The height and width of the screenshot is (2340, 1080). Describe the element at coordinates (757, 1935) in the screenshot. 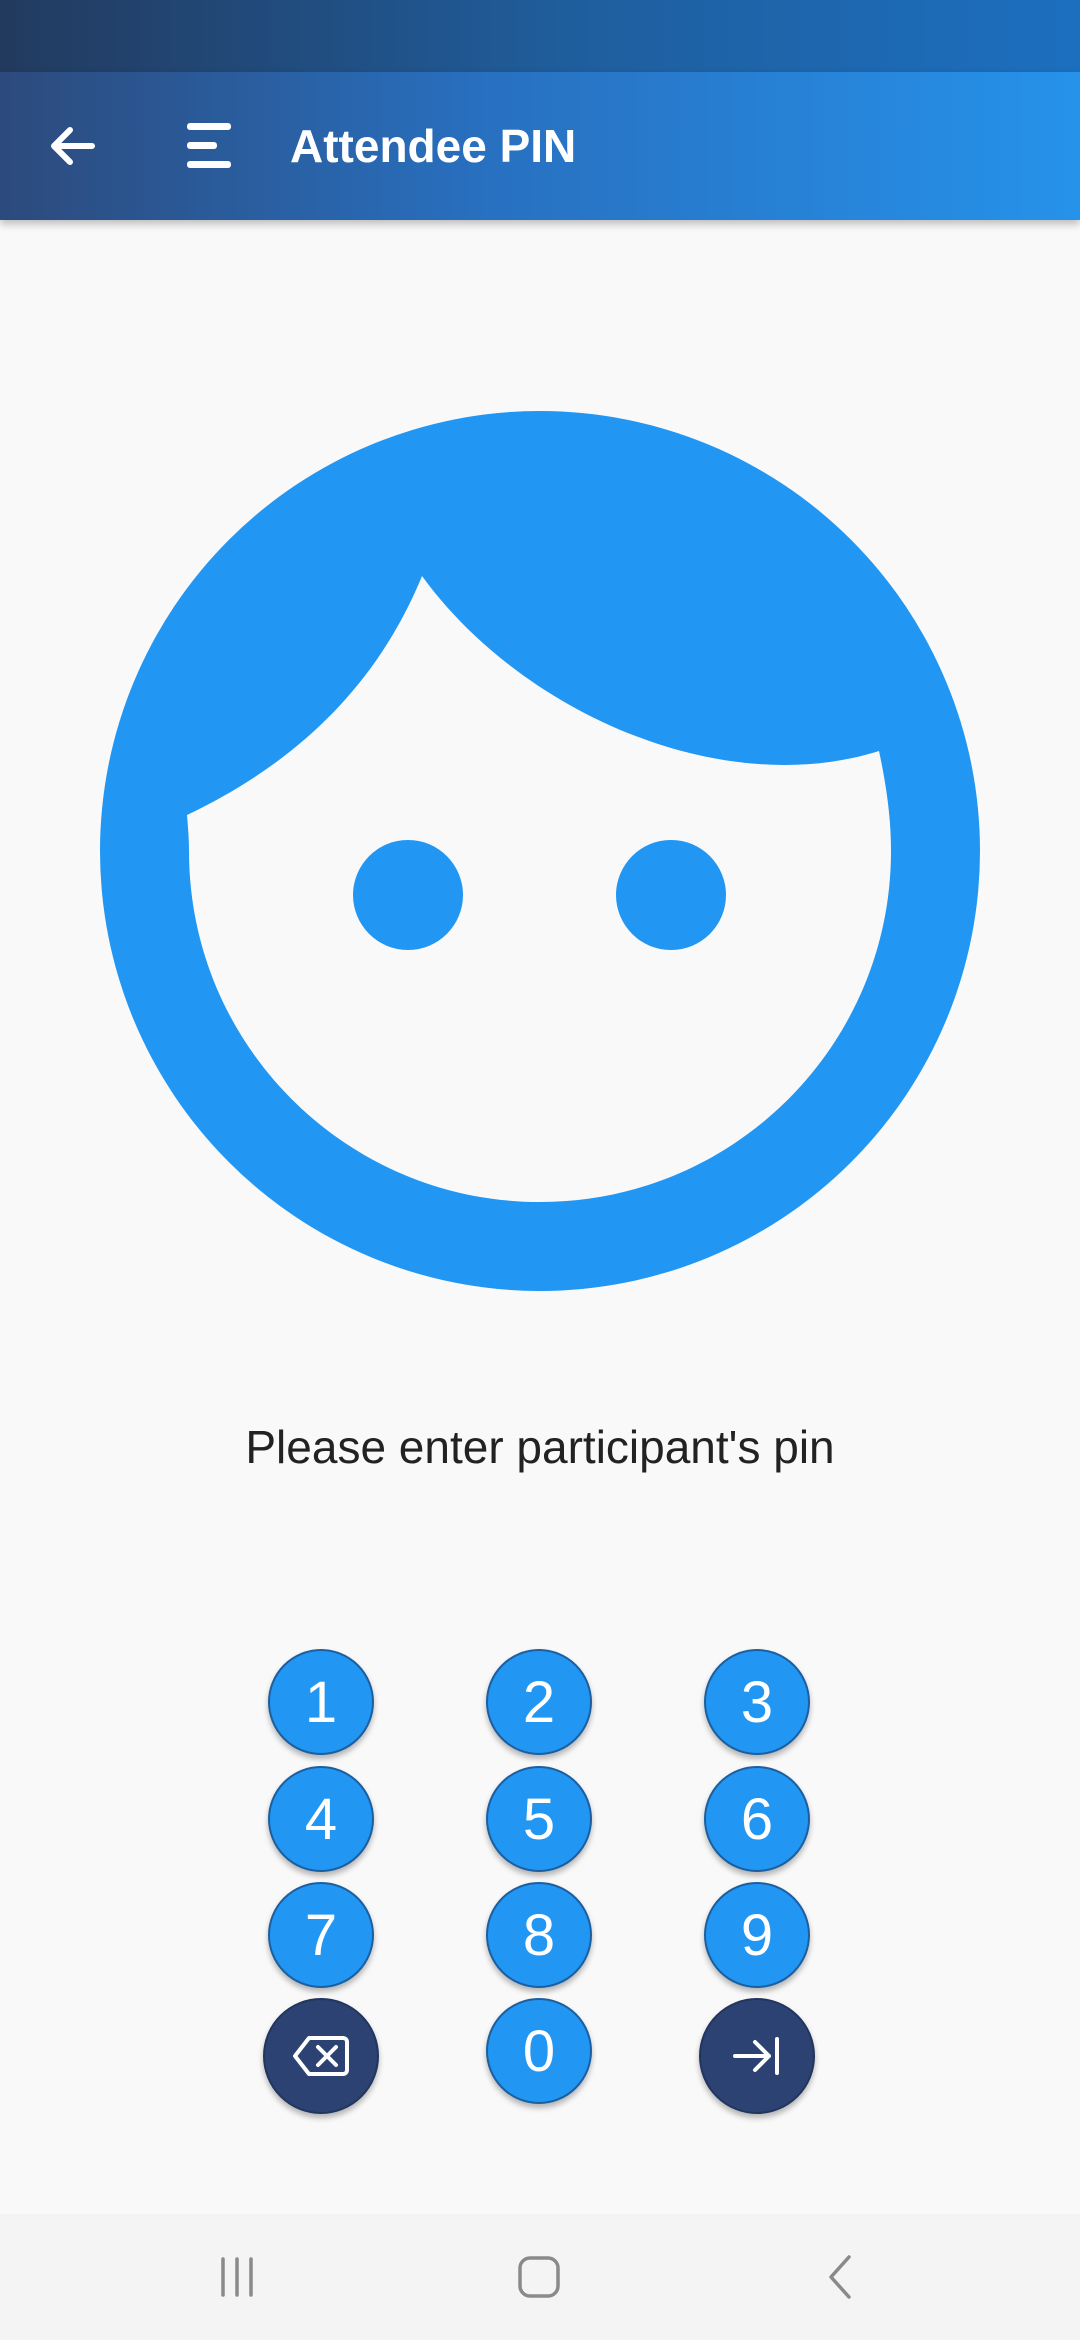

I see `key-9: 9` at that location.